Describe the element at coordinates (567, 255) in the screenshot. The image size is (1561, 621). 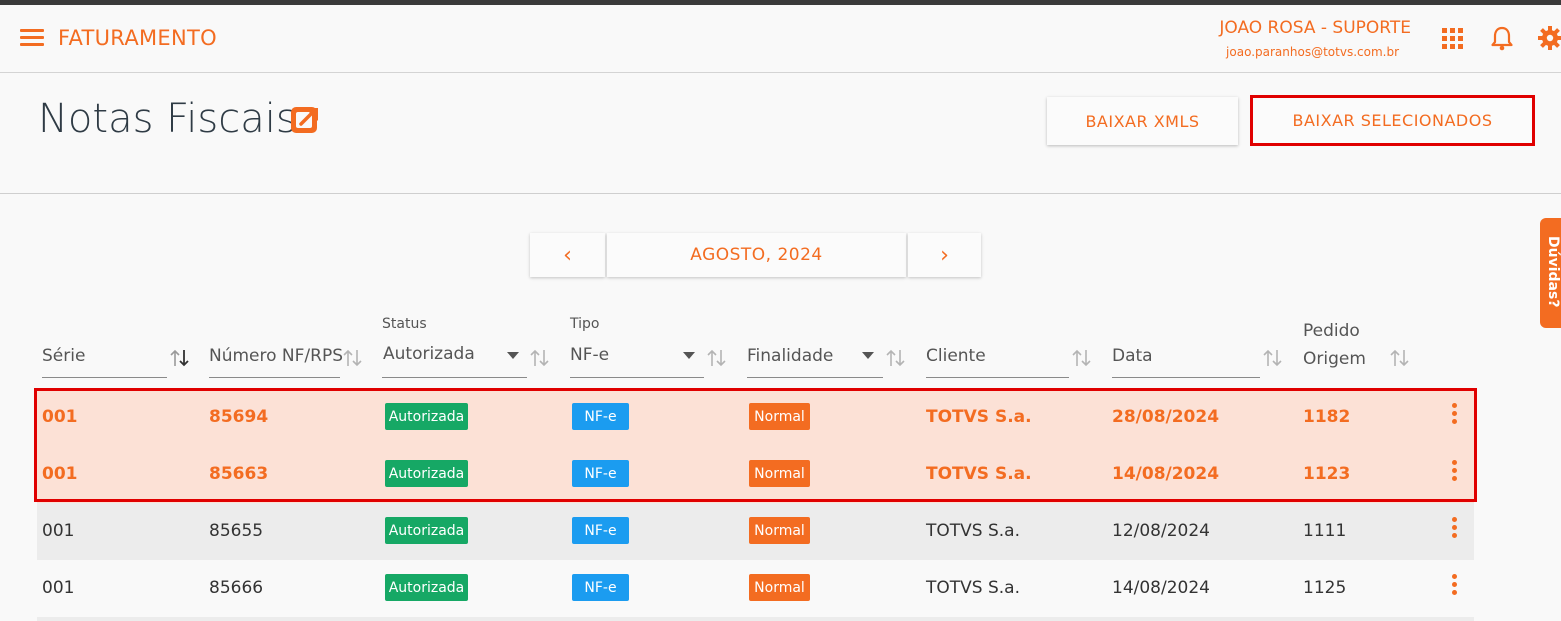
I see `previous-month-button: ‹` at that location.